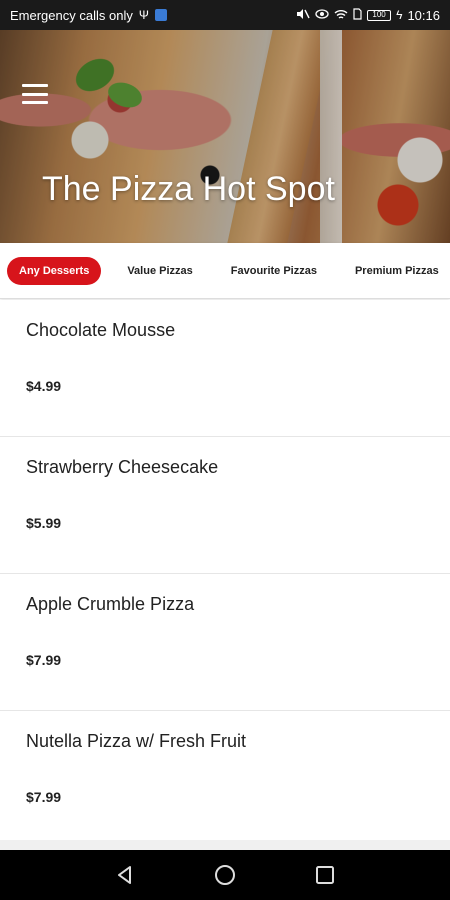 The height and width of the screenshot is (900, 450). I want to click on eye-icon, so click(322, 15).